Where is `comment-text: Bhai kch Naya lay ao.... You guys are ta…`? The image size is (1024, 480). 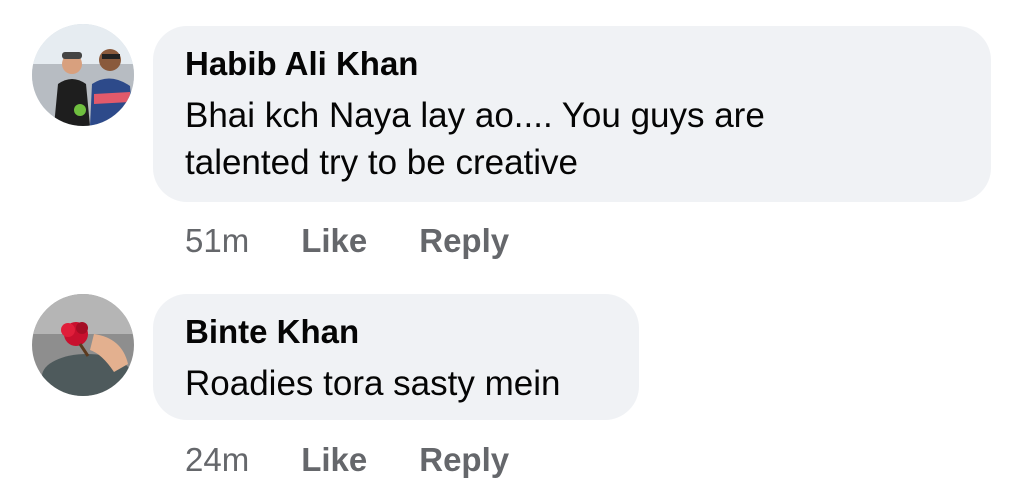 comment-text: Bhai kch Naya lay ao.... You guys are ta… is located at coordinates (475, 139).